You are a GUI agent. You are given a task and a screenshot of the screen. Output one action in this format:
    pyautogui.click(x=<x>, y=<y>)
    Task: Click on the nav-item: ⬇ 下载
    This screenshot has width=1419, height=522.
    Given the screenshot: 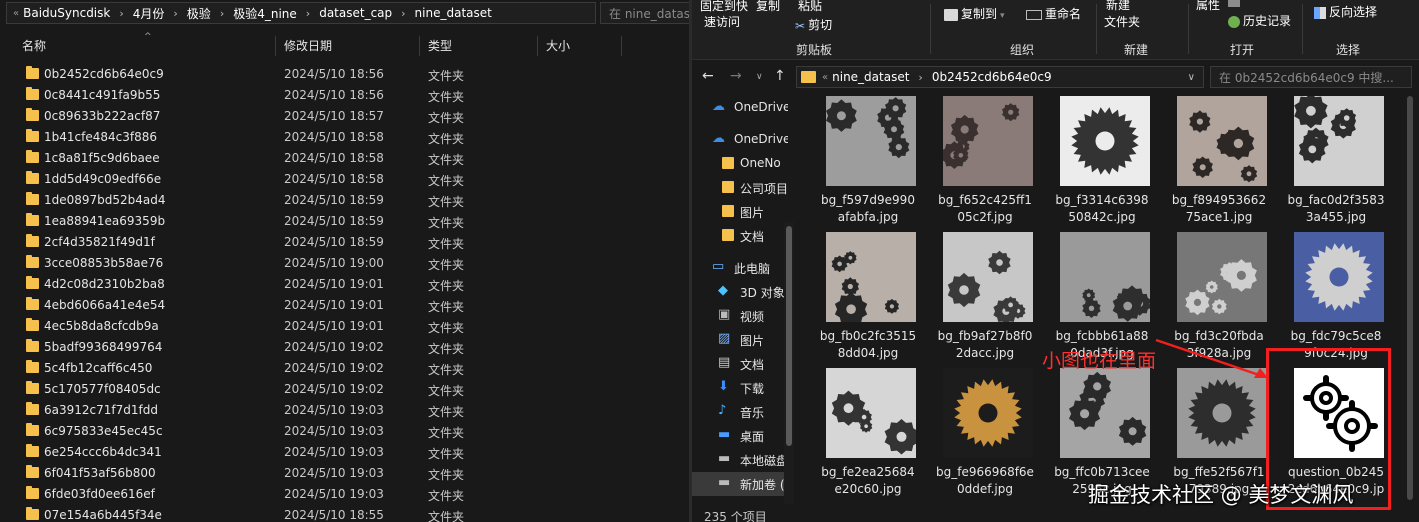 What is the action you would take?
    pyautogui.click(x=740, y=388)
    